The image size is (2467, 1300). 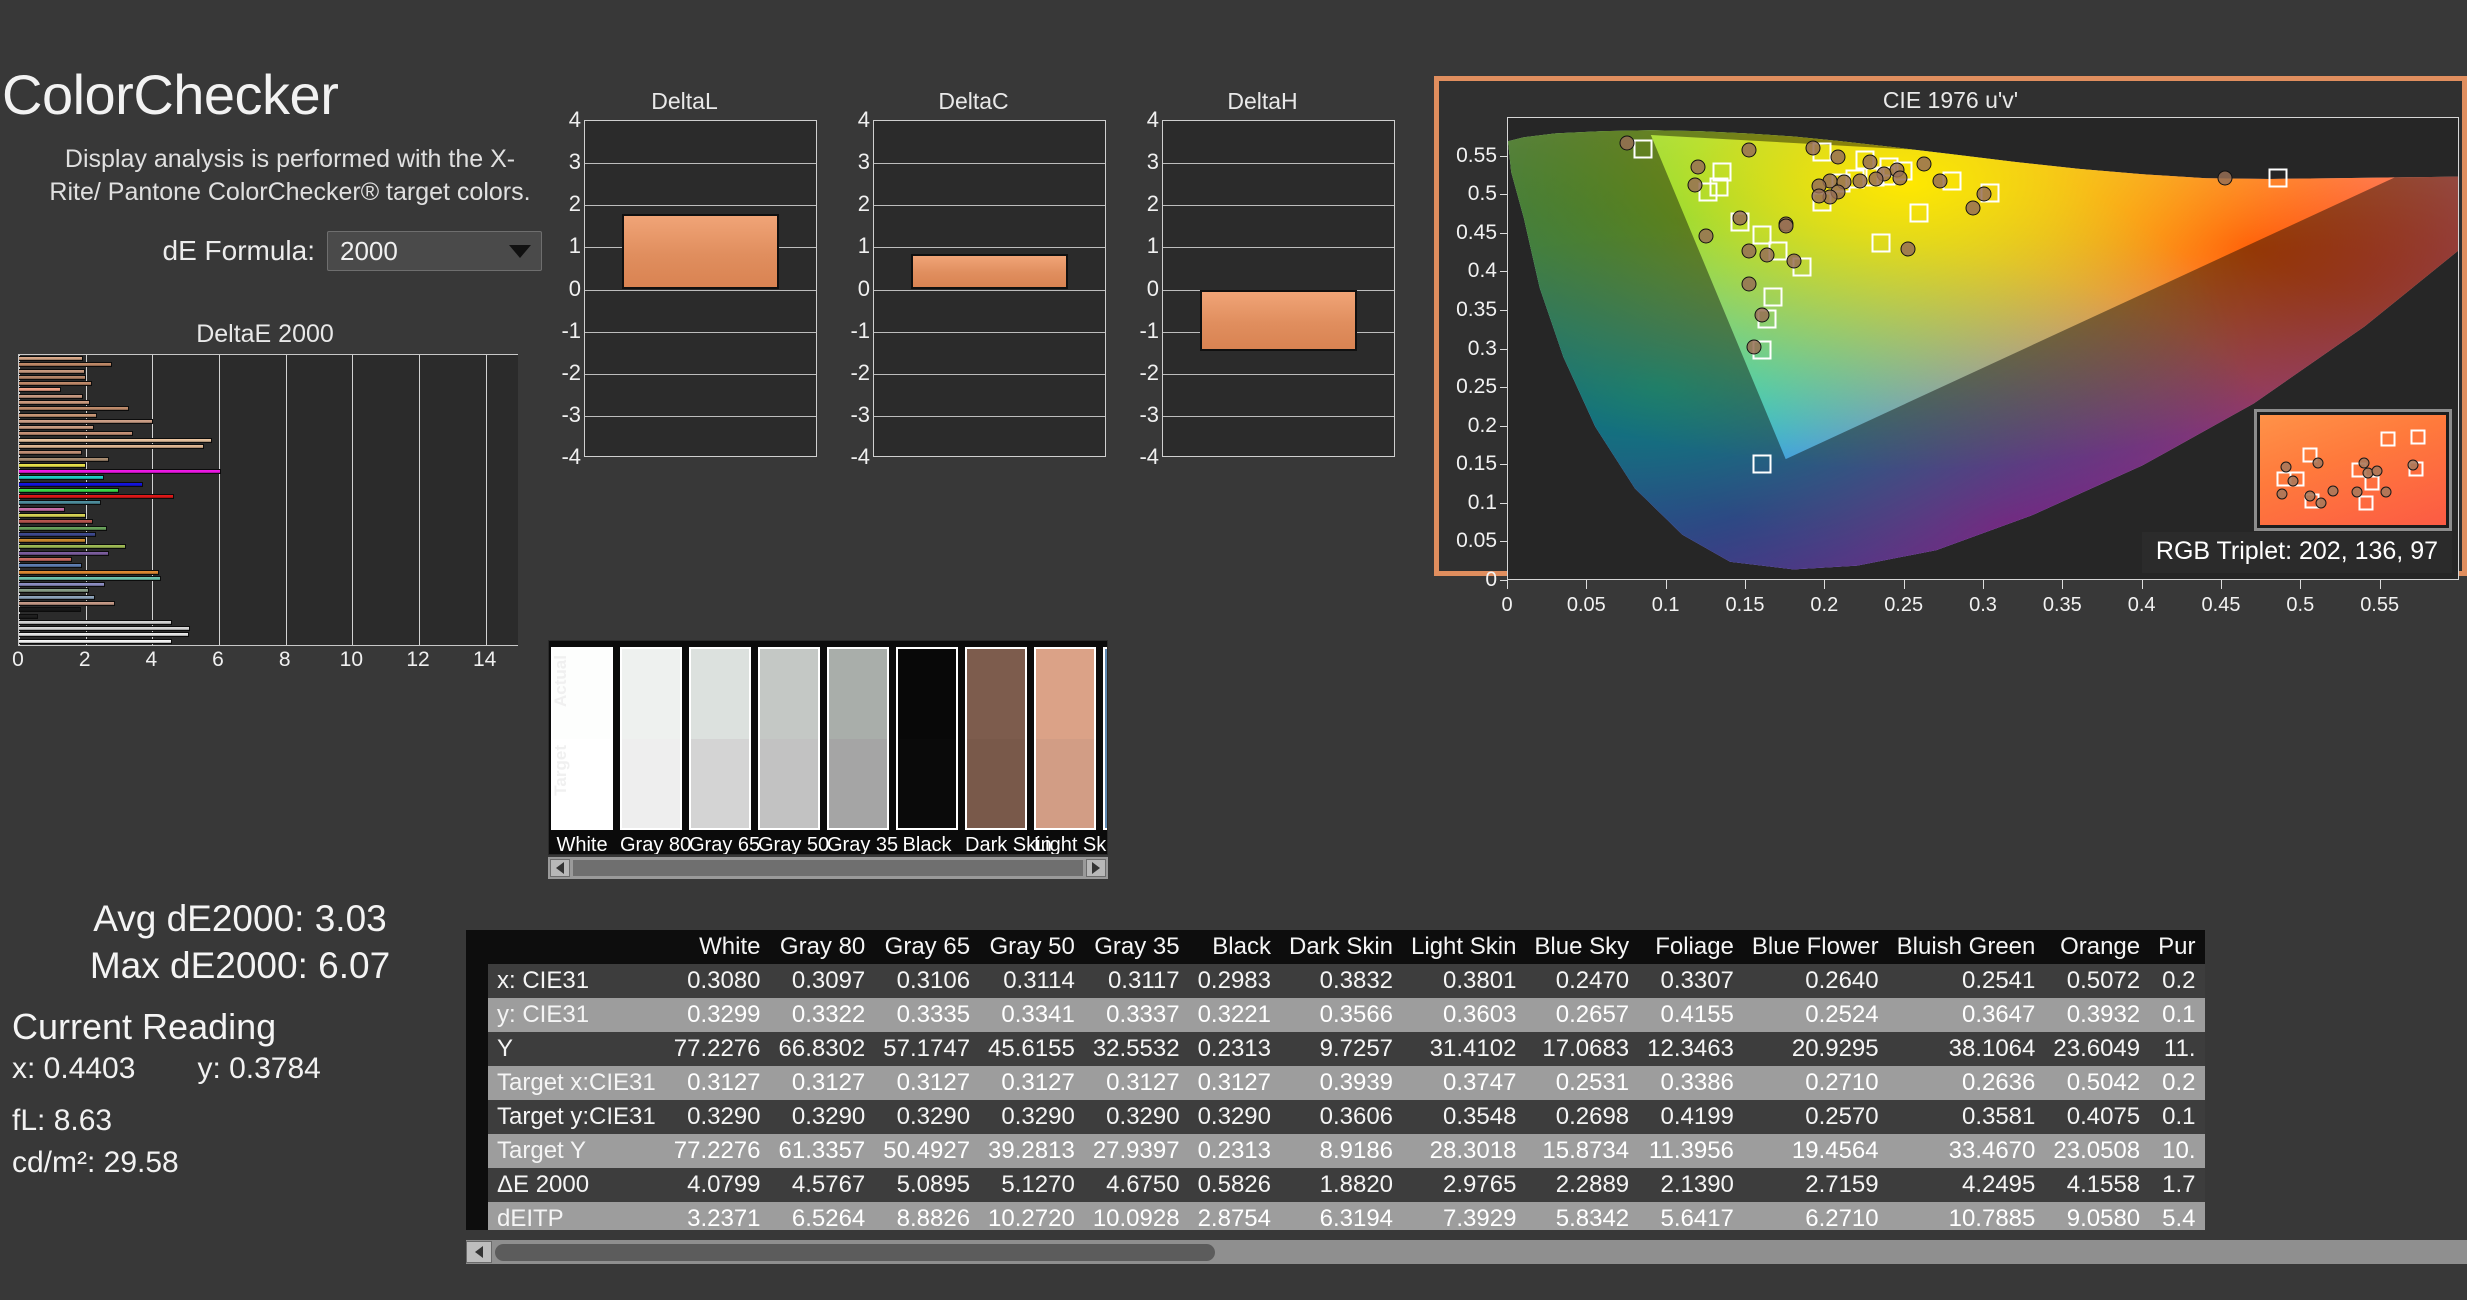 What do you see at coordinates (479, 1252) in the screenshot?
I see `table-scroll-left-icon` at bounding box center [479, 1252].